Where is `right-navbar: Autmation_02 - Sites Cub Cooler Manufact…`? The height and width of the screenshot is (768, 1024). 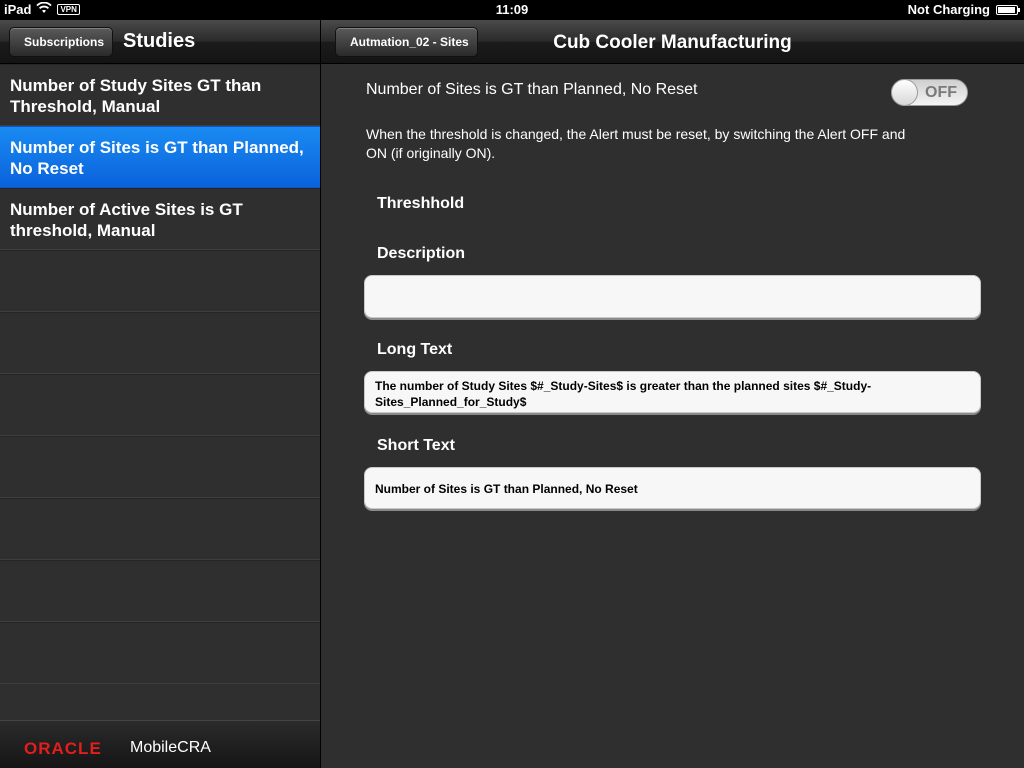
right-navbar: Autmation_02 - Sites Cub Cooler Manufact… is located at coordinates (672, 42).